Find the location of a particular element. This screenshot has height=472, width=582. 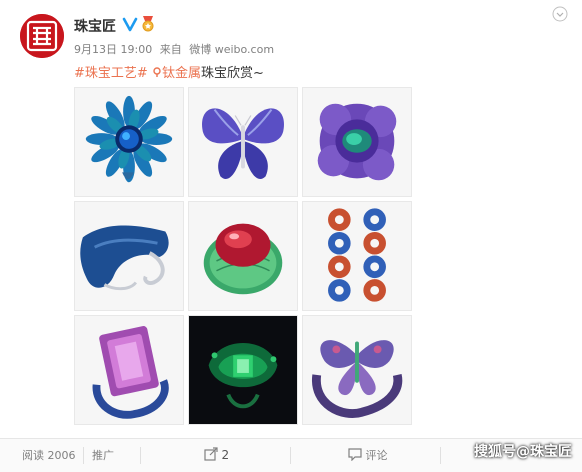

post-suffix: 珠宝欣赏~ is located at coordinates (232, 73).